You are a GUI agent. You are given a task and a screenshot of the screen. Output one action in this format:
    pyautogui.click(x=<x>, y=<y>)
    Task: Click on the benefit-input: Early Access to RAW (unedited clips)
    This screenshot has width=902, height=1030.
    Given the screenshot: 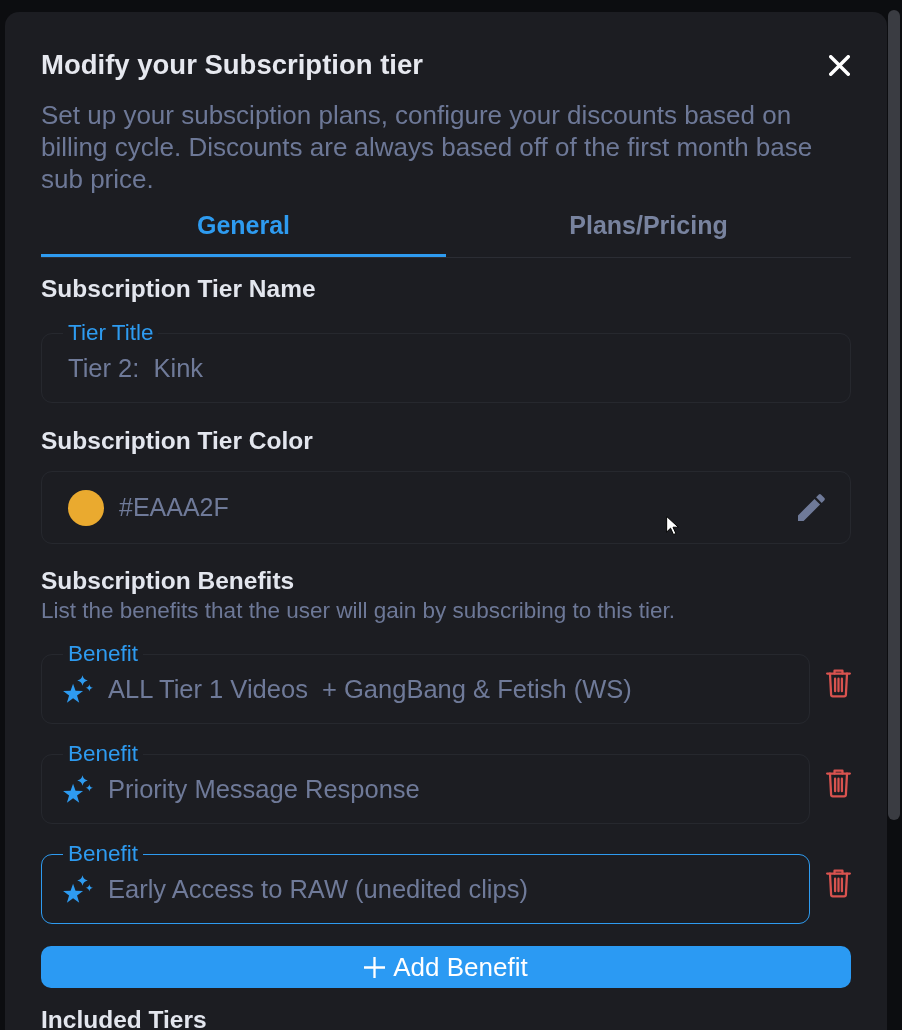 What is the action you would take?
    pyautogui.click(x=448, y=889)
    